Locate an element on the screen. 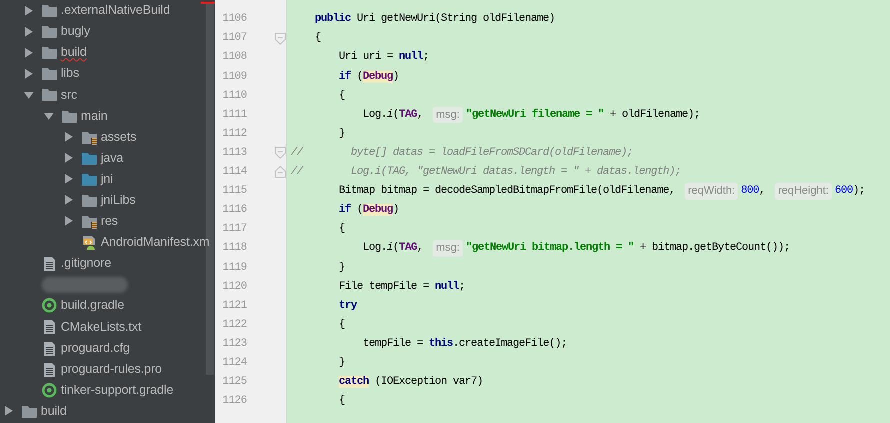 This screenshot has height=423, width=890. tree-item: main is located at coordinates (94, 116).